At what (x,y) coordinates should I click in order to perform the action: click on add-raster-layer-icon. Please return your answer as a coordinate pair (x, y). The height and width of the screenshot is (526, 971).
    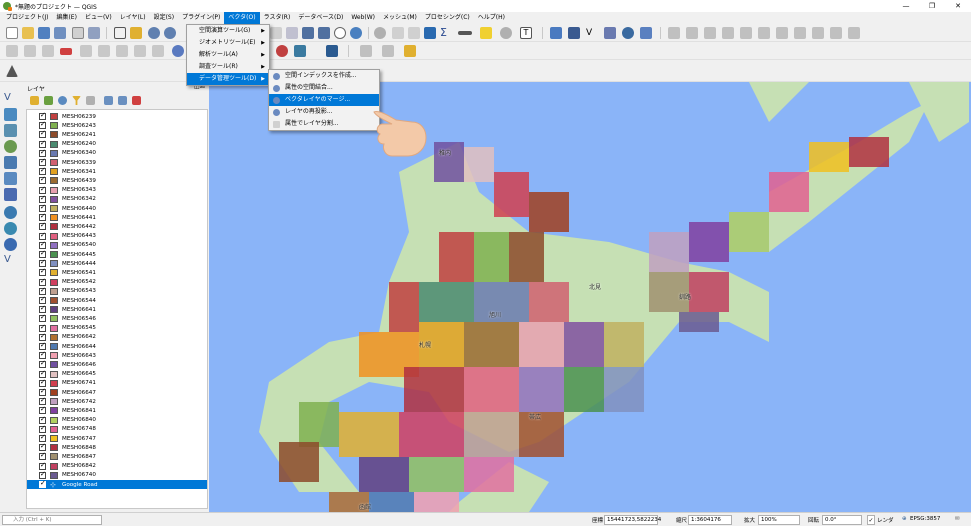
    Looking at the image, I should click on (574, 33).